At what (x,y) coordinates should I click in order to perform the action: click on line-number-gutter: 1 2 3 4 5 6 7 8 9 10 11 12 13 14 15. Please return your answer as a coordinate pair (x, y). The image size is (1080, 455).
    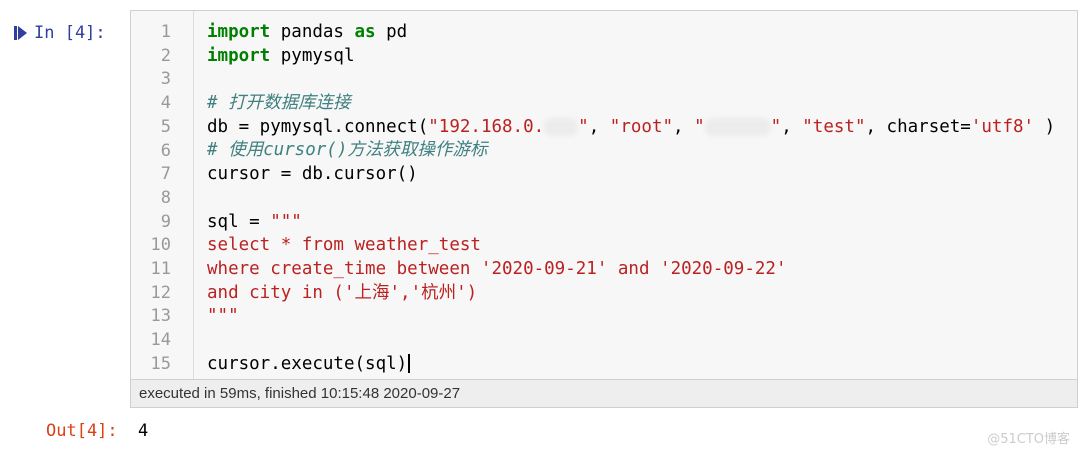
    Looking at the image, I should click on (162, 195).